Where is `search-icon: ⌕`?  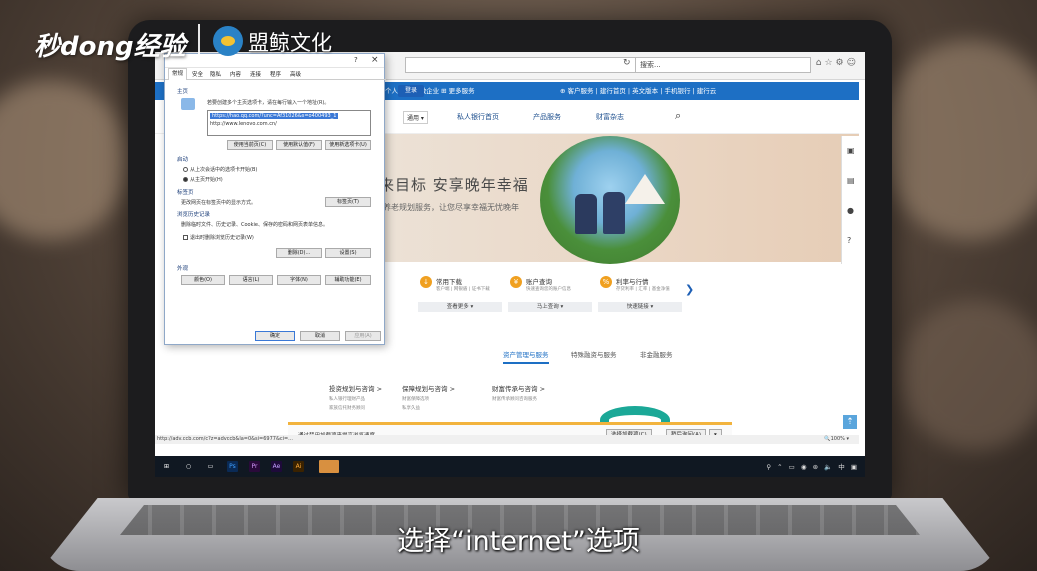 search-icon: ⌕ is located at coordinates (678, 116).